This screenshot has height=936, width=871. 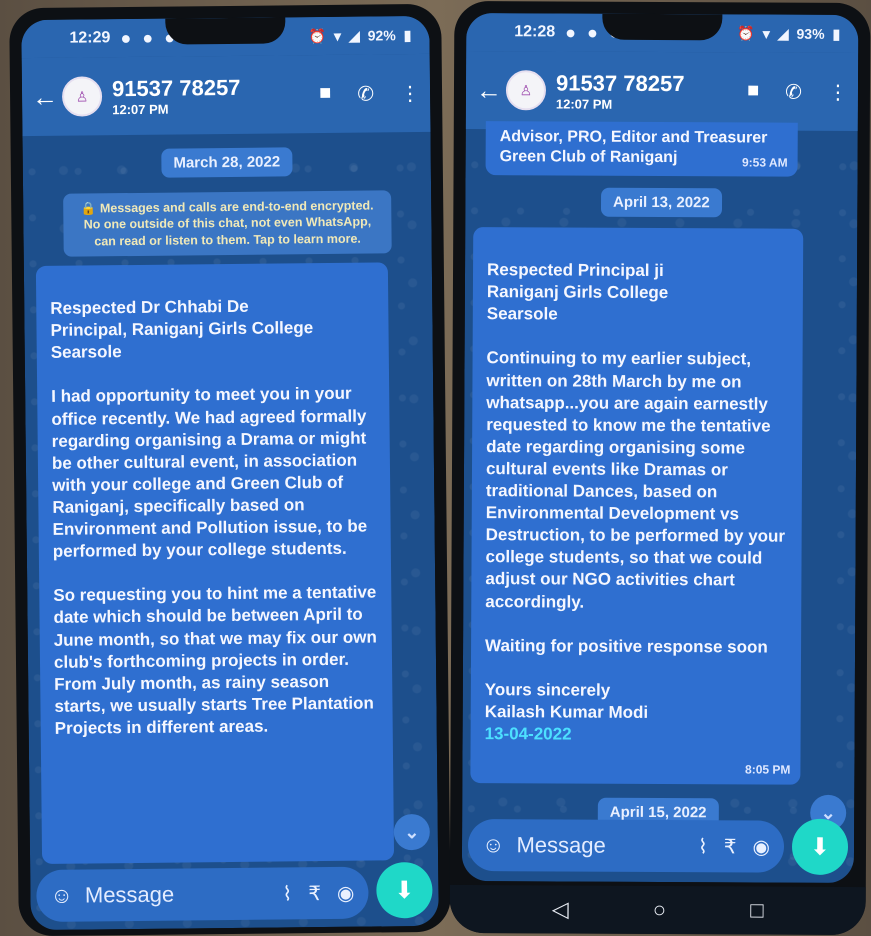 What do you see at coordinates (381, 35) in the screenshot?
I see `battery-percent: 92%` at bounding box center [381, 35].